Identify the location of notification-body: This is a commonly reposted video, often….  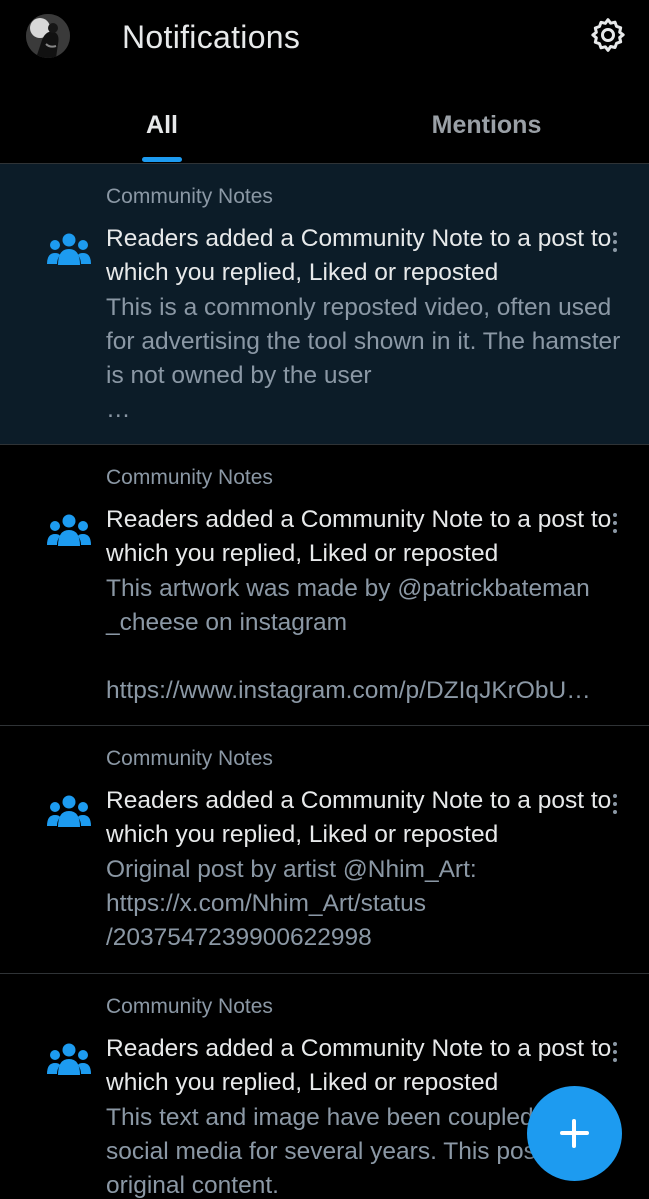
(363, 358).